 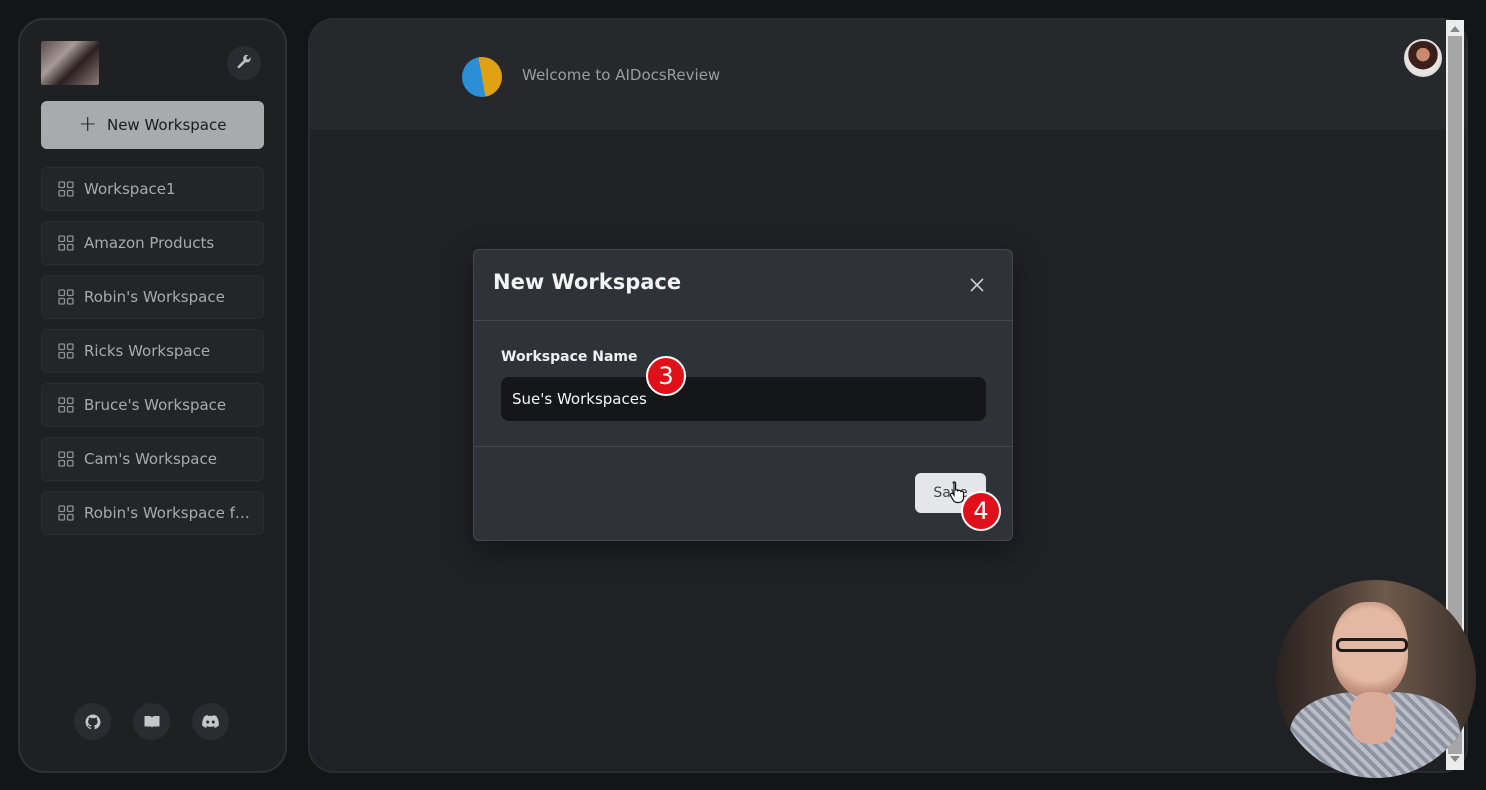 I want to click on sidebar-item-robins-workspace: Robin's Workspace, so click(x=152, y=297).